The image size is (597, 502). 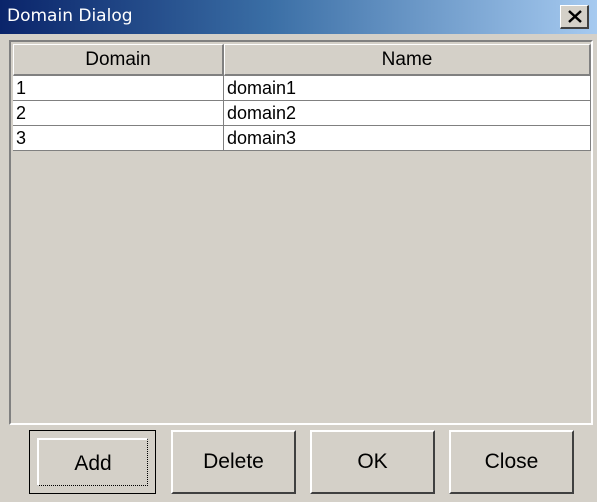 What do you see at coordinates (407, 88) in the screenshot?
I see `cell-name: domain1` at bounding box center [407, 88].